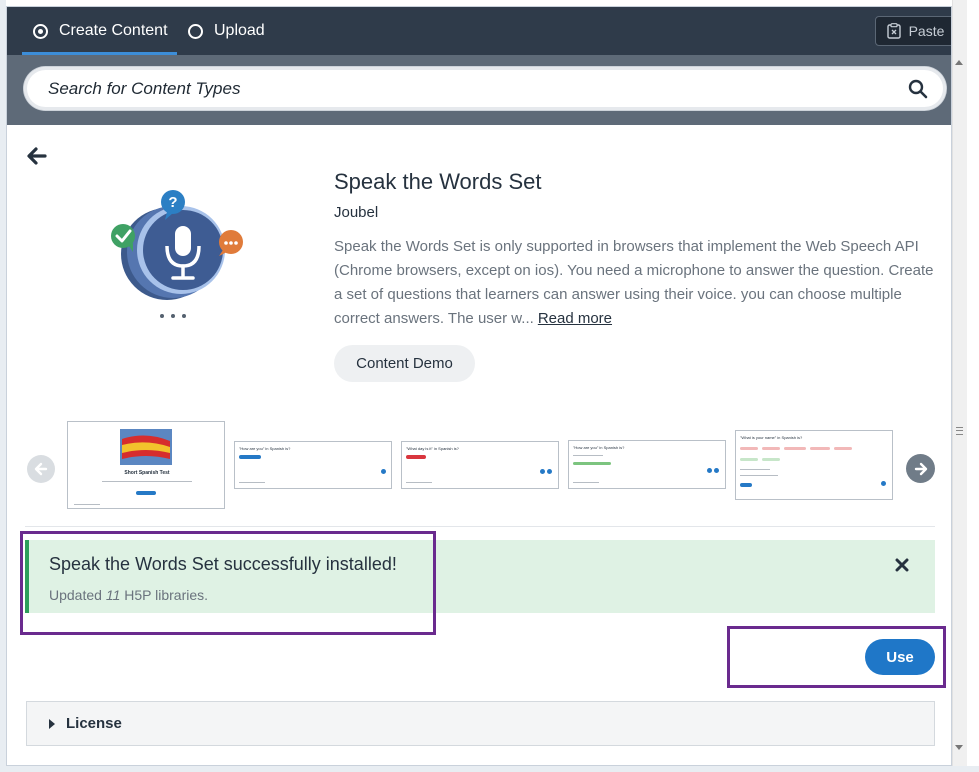 The image size is (979, 772). What do you see at coordinates (959, 62) in the screenshot?
I see `scroll-up-icon` at bounding box center [959, 62].